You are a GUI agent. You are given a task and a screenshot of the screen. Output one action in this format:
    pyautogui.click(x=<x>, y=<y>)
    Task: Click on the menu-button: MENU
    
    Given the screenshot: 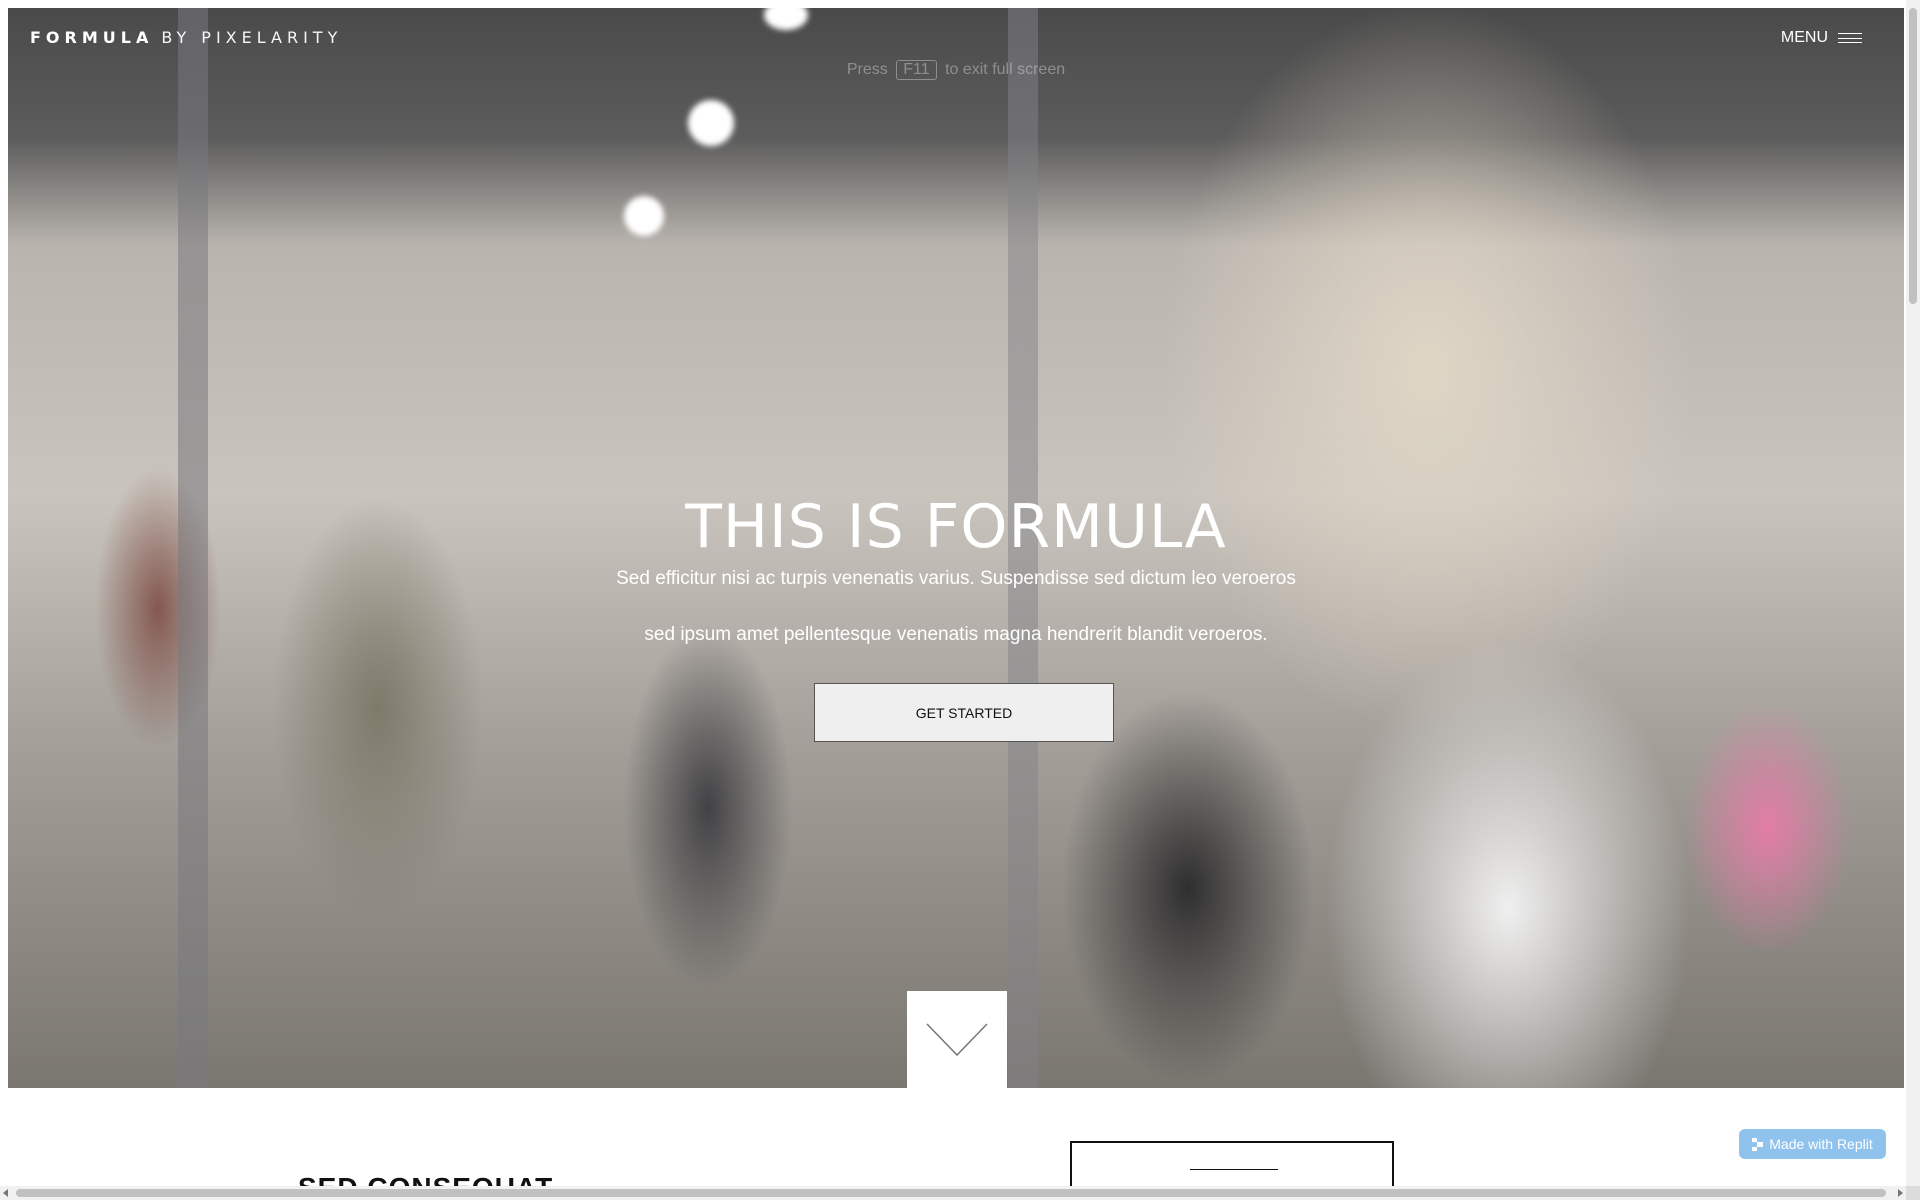 What is the action you would take?
    pyautogui.click(x=1821, y=38)
    